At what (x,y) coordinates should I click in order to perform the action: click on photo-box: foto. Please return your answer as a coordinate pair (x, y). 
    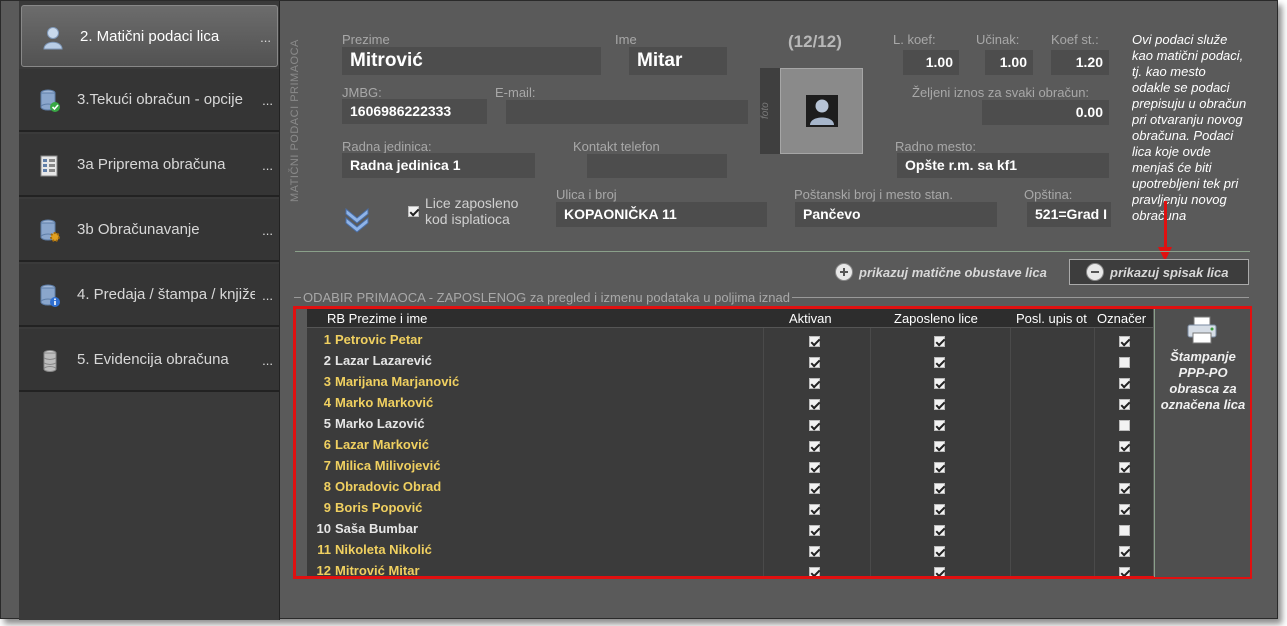
    Looking at the image, I should click on (811, 111).